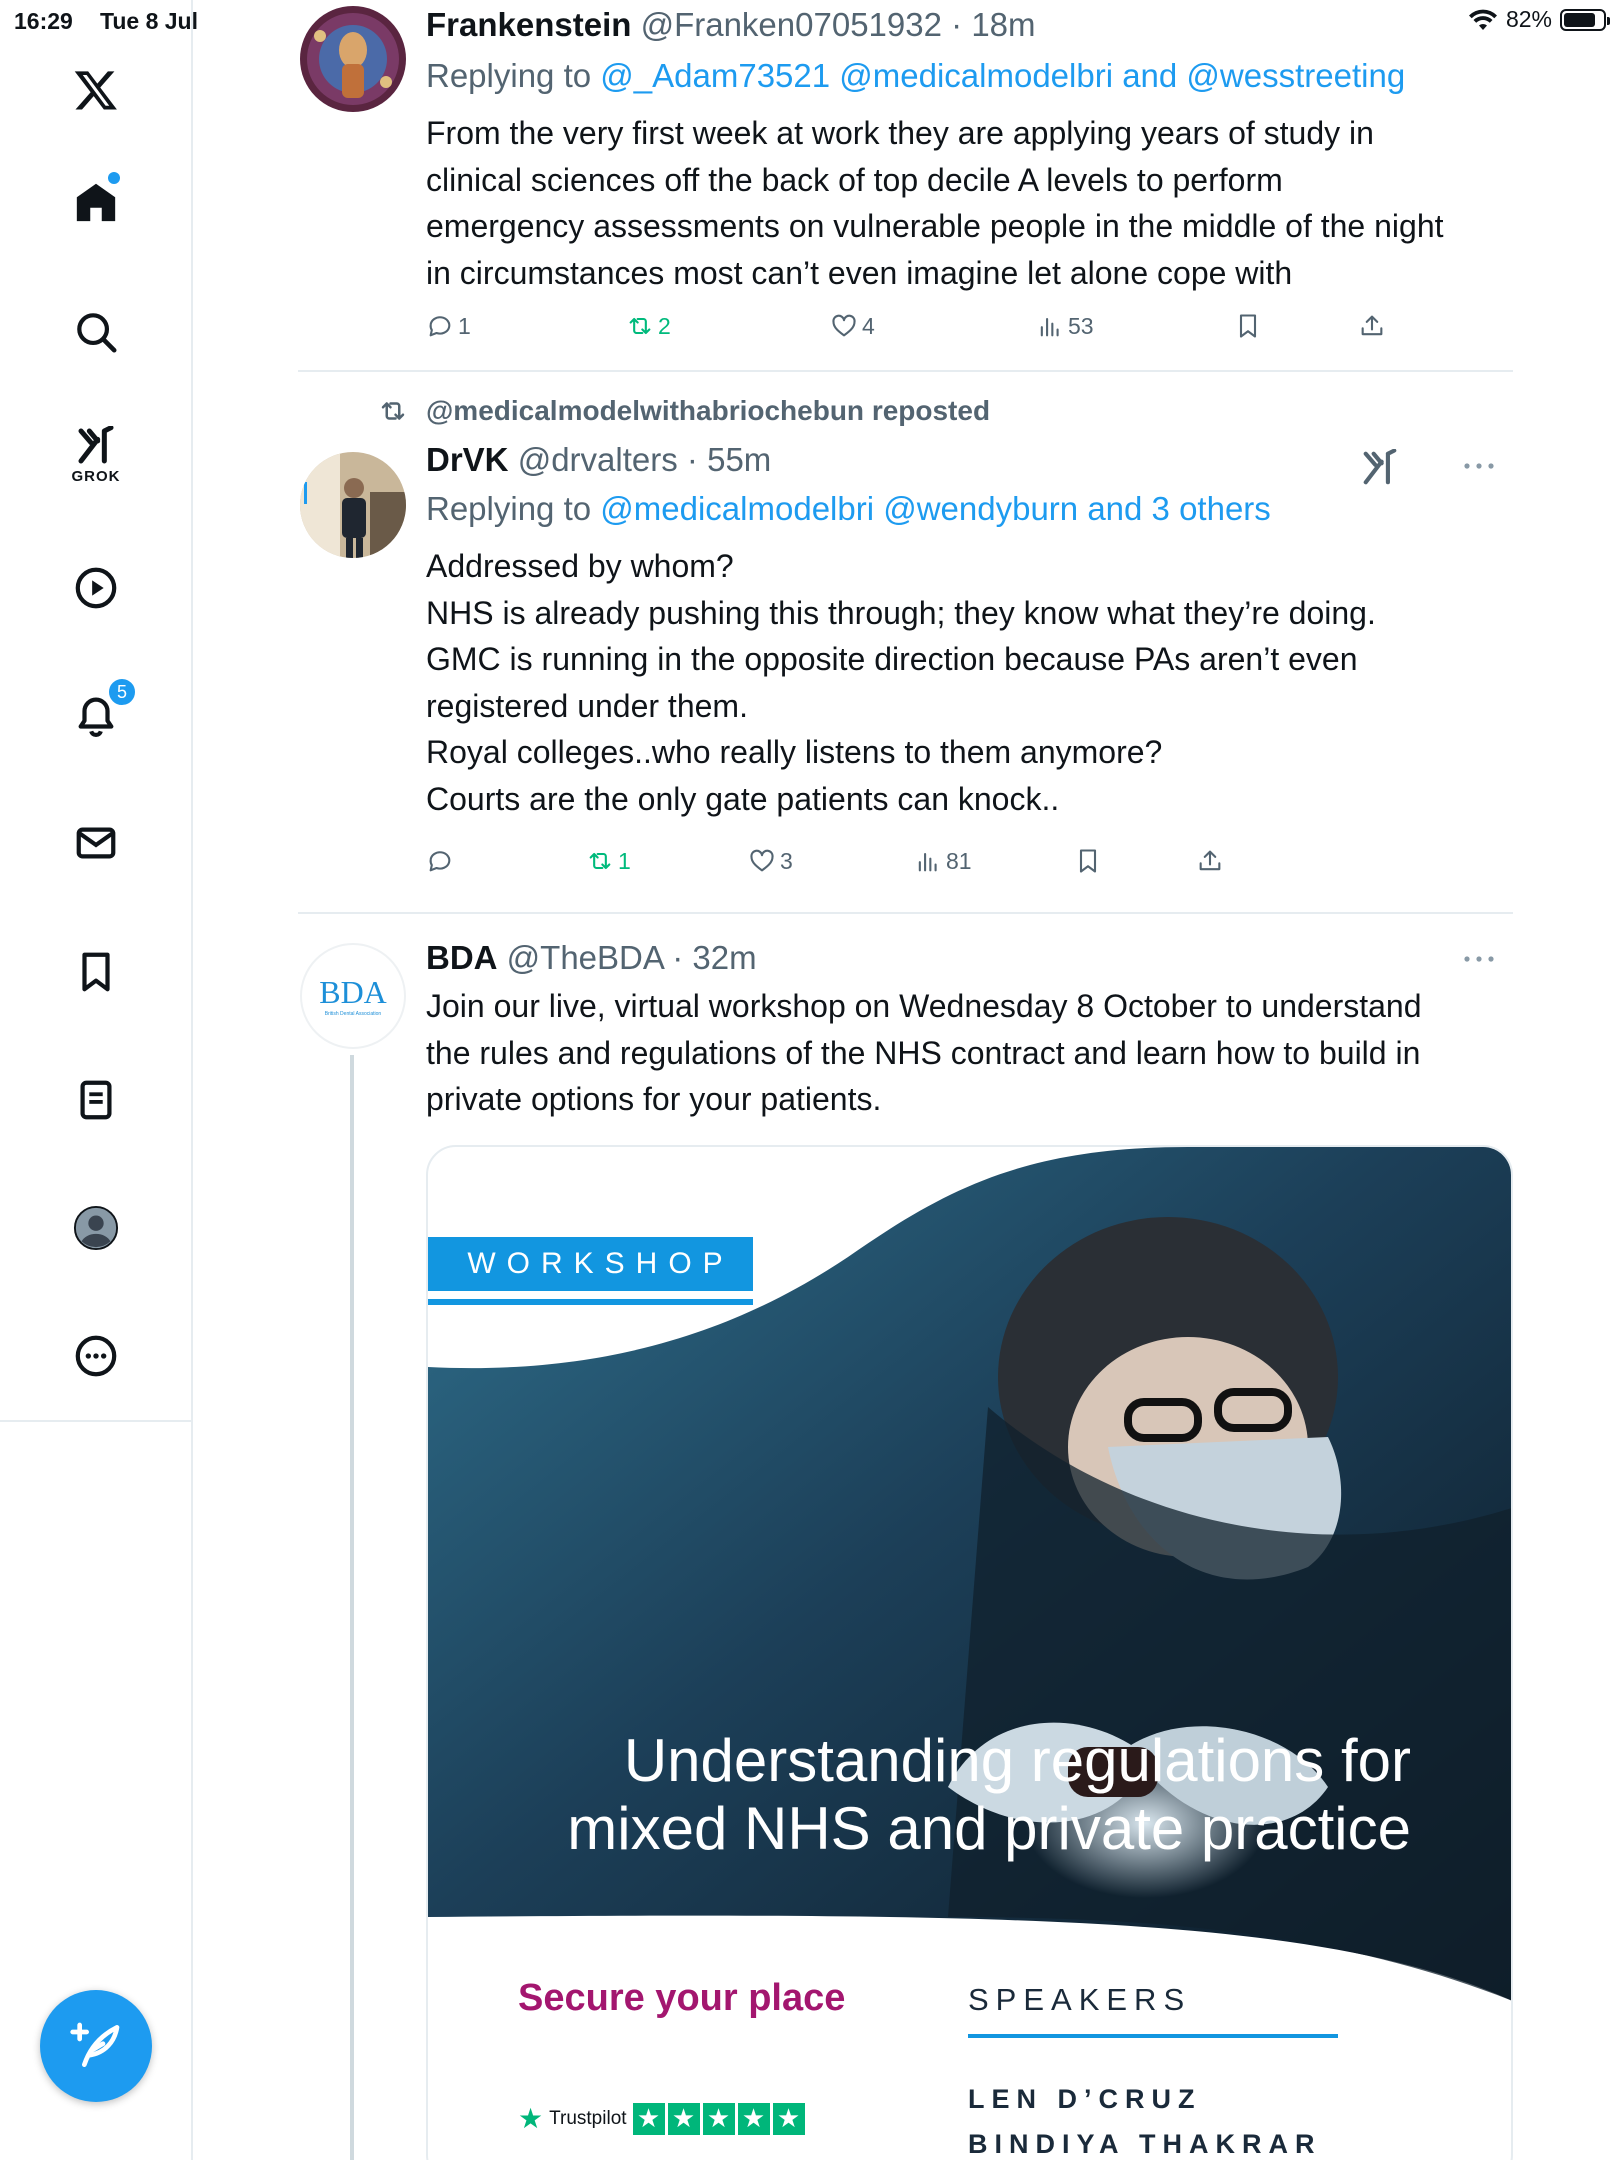 Image resolution: width=1620 pixels, height=2160 pixels. I want to click on x-logo-icon, so click(95, 90).